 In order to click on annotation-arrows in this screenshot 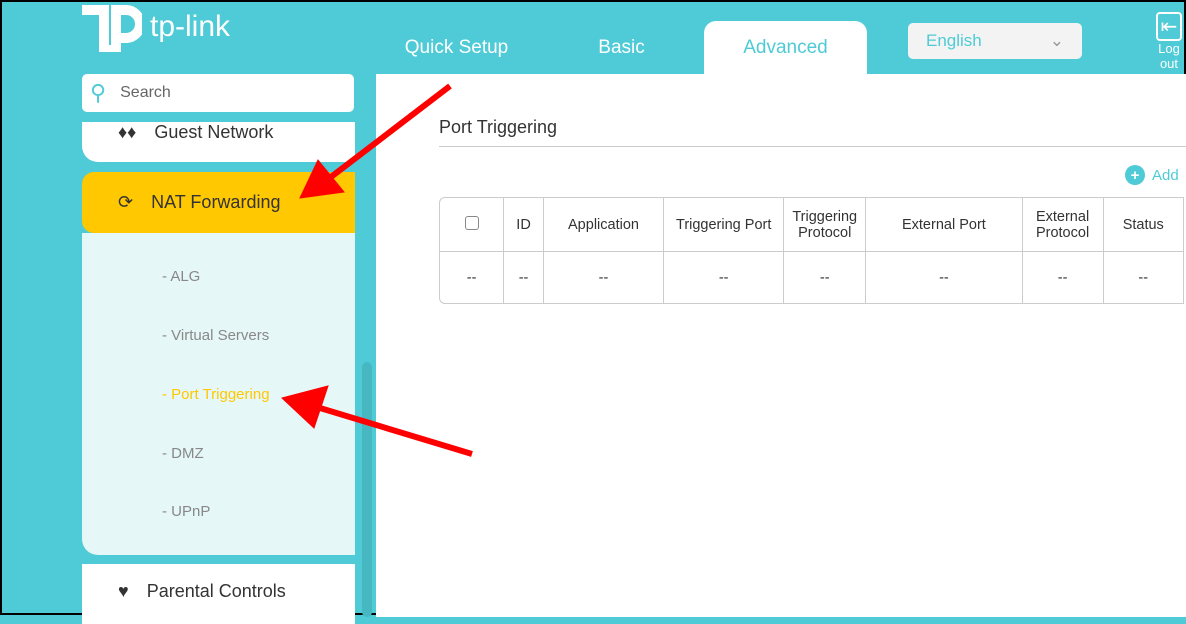, I will do `click(376, 270)`.